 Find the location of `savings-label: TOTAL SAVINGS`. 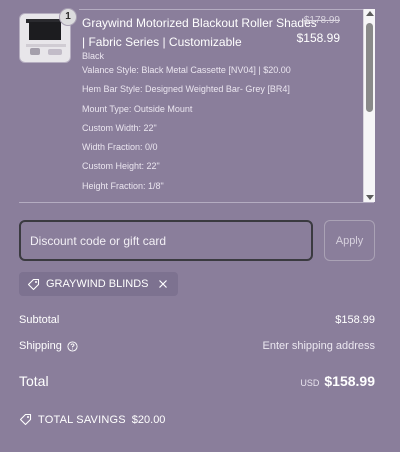

savings-label: TOTAL SAVINGS is located at coordinates (82, 419).